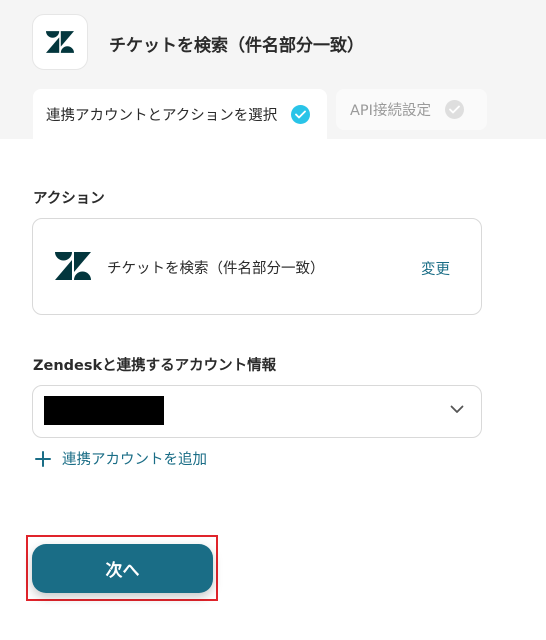  I want to click on tab-label: API接続設定, so click(390, 111).